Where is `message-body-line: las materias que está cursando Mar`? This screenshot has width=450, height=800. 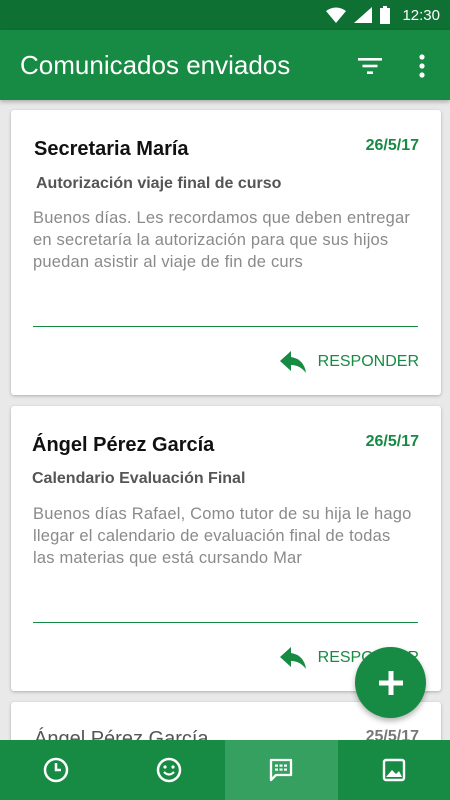
message-body-line: las materias que está cursando Mar is located at coordinates (168, 558).